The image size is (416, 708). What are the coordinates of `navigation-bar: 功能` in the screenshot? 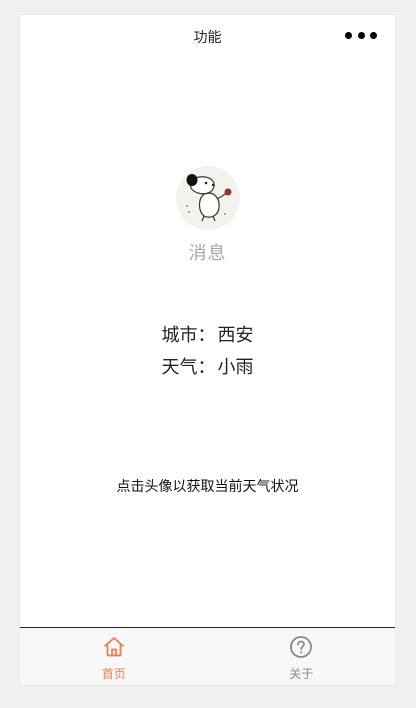 It's located at (207, 36).